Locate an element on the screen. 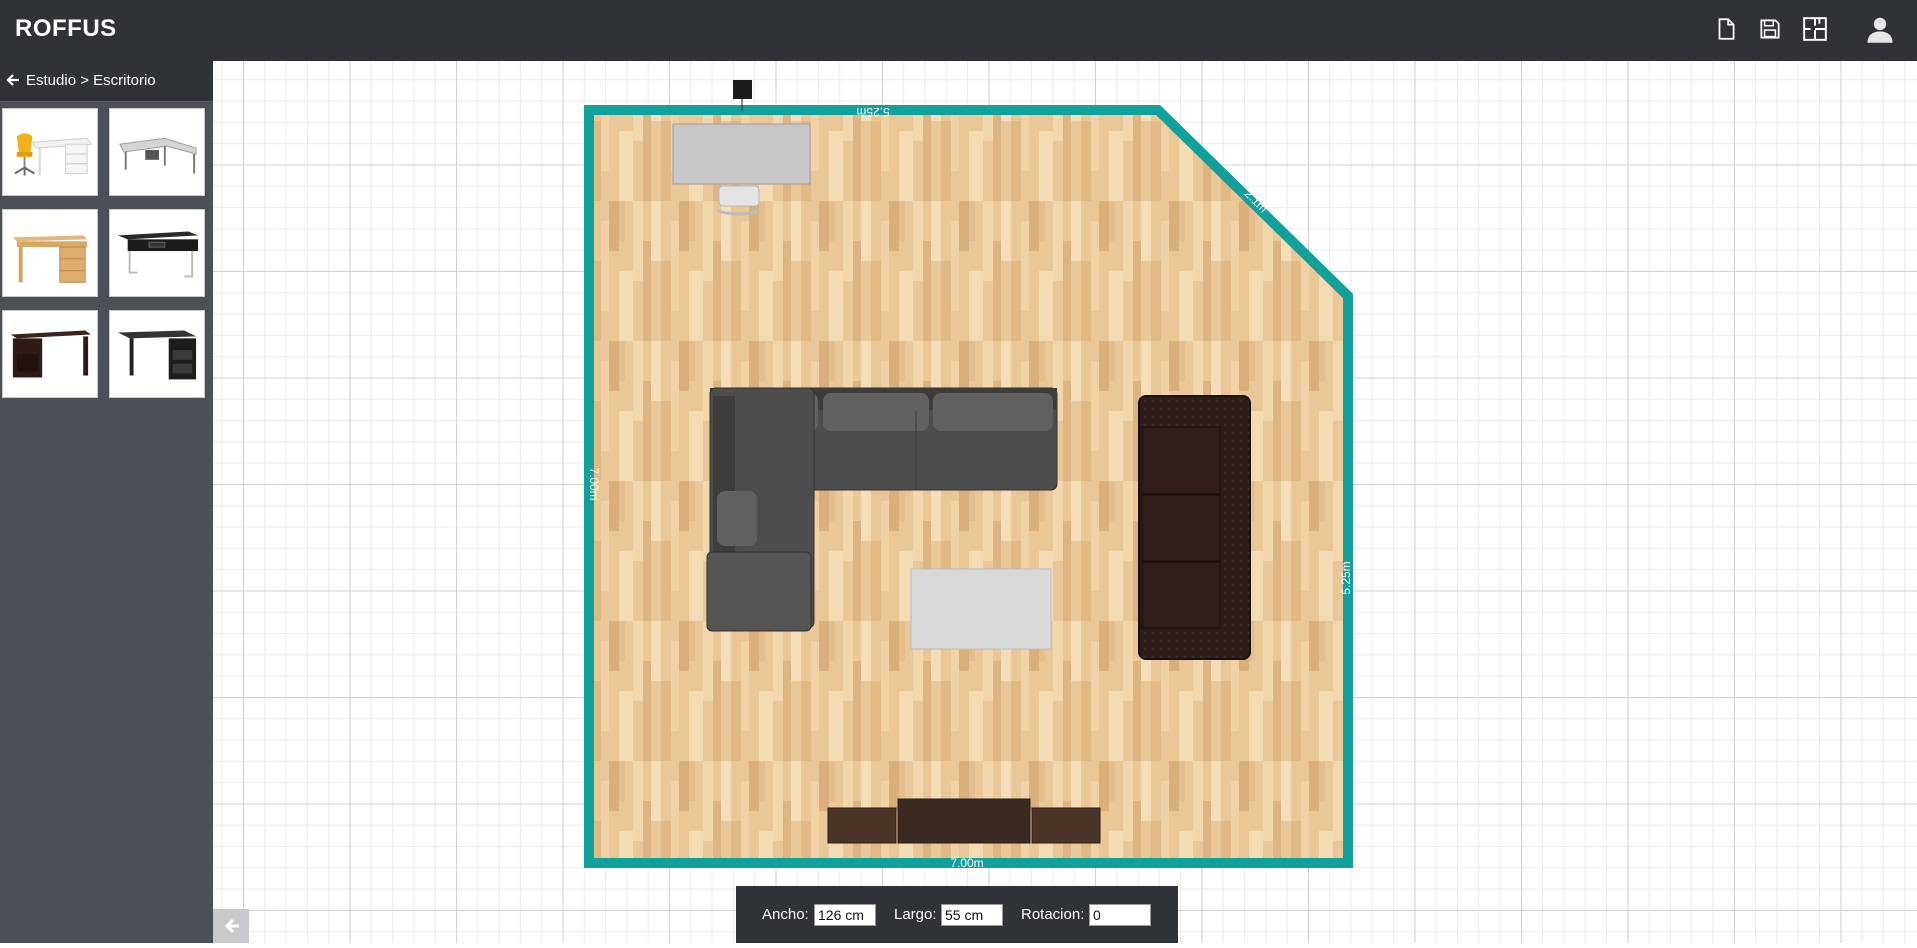 The width and height of the screenshot is (1917, 948). object-properties-panel: Ancho: Largo: Rotacion: is located at coordinates (957, 914).